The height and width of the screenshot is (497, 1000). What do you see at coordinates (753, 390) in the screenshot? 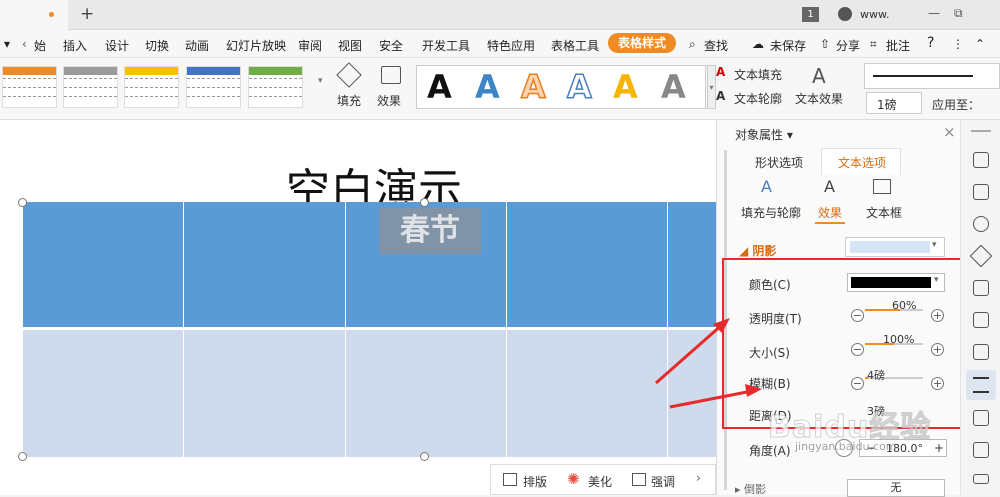
I see `arrowhead-icon` at bounding box center [753, 390].